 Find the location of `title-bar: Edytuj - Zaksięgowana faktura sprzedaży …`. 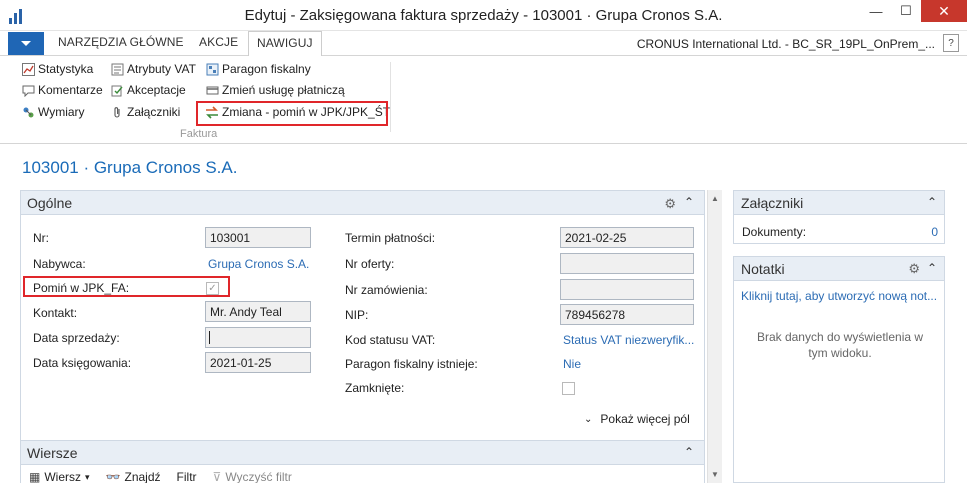

title-bar: Edytuj - Zaksięgowana faktura sprzedaży … is located at coordinates (483, 15).